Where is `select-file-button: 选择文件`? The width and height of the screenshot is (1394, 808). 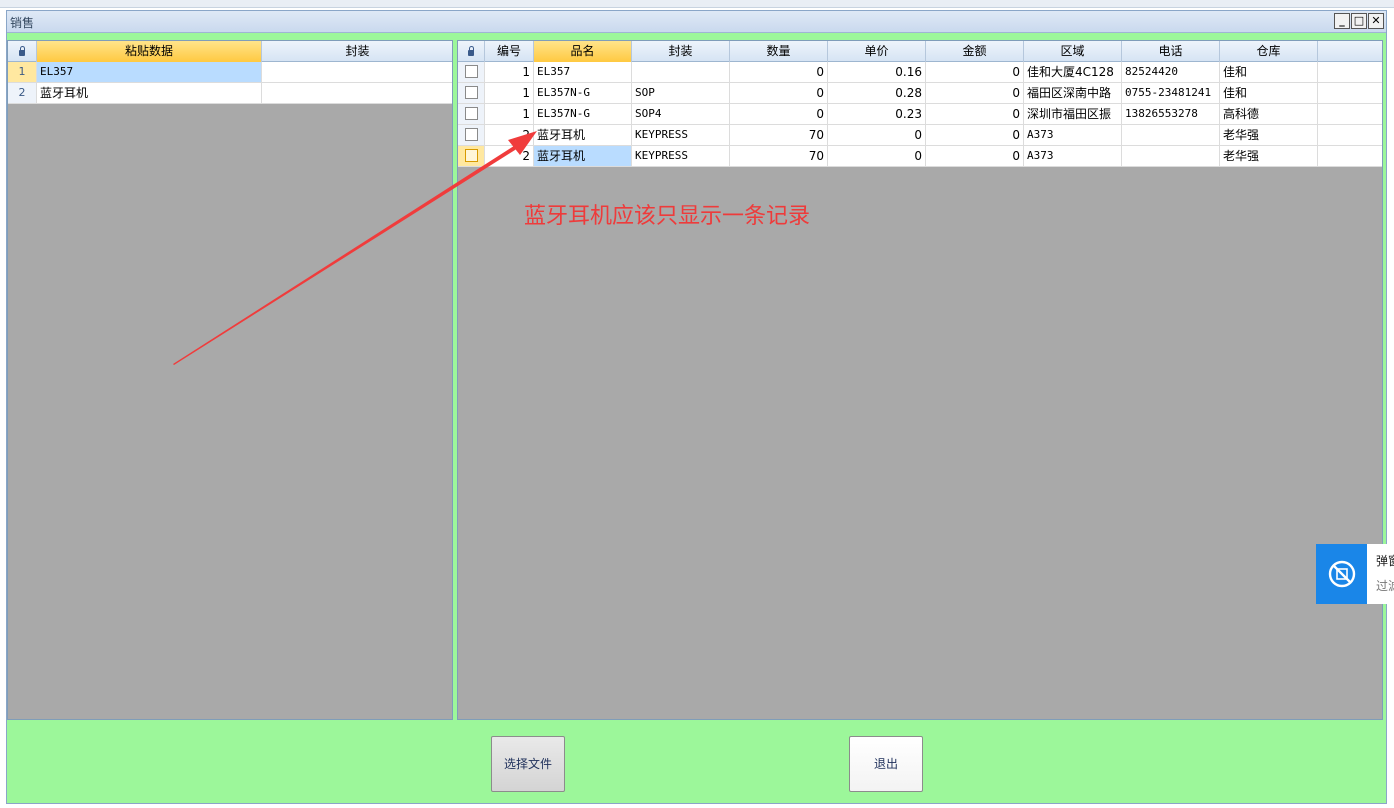 select-file-button: 选择文件 is located at coordinates (528, 764).